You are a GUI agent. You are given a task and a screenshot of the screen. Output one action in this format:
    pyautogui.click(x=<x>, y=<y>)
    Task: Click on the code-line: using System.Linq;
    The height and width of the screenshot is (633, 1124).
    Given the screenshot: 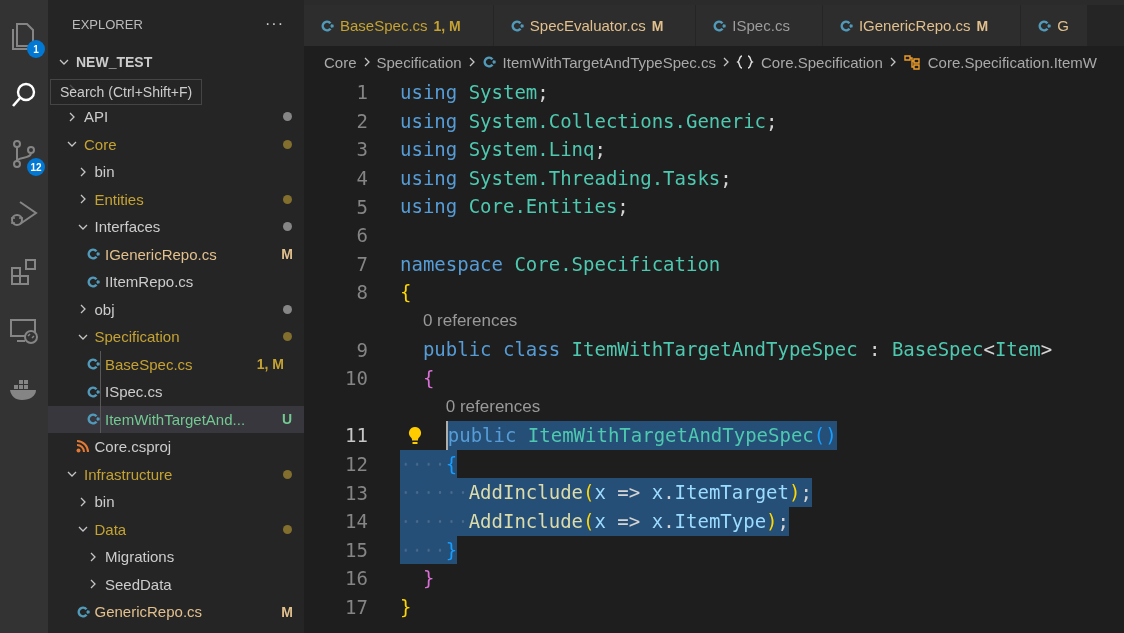 What is the action you would take?
    pyautogui.click(x=503, y=150)
    